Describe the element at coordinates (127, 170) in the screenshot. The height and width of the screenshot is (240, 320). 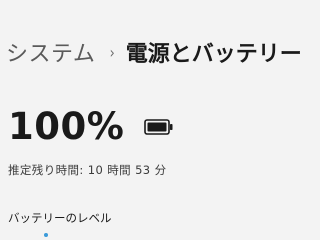
I see `estimated-time-value: 10 時間 53 分` at that location.